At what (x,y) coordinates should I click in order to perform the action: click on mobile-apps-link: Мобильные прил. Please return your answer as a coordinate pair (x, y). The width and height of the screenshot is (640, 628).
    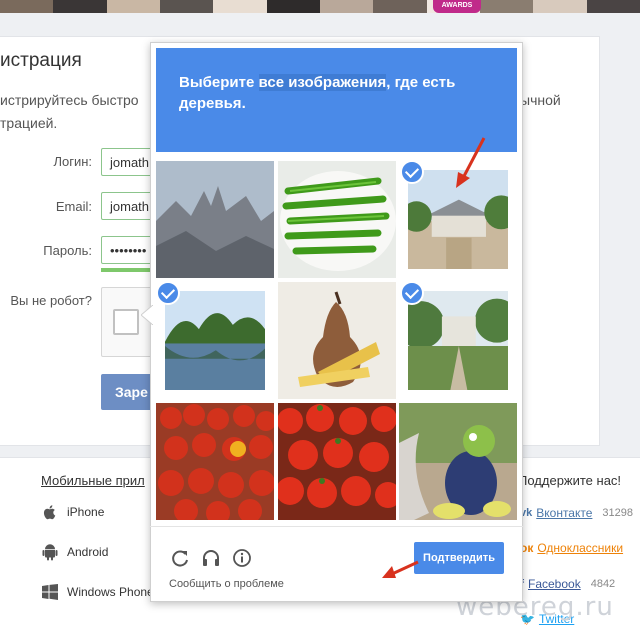
    Looking at the image, I should click on (93, 480).